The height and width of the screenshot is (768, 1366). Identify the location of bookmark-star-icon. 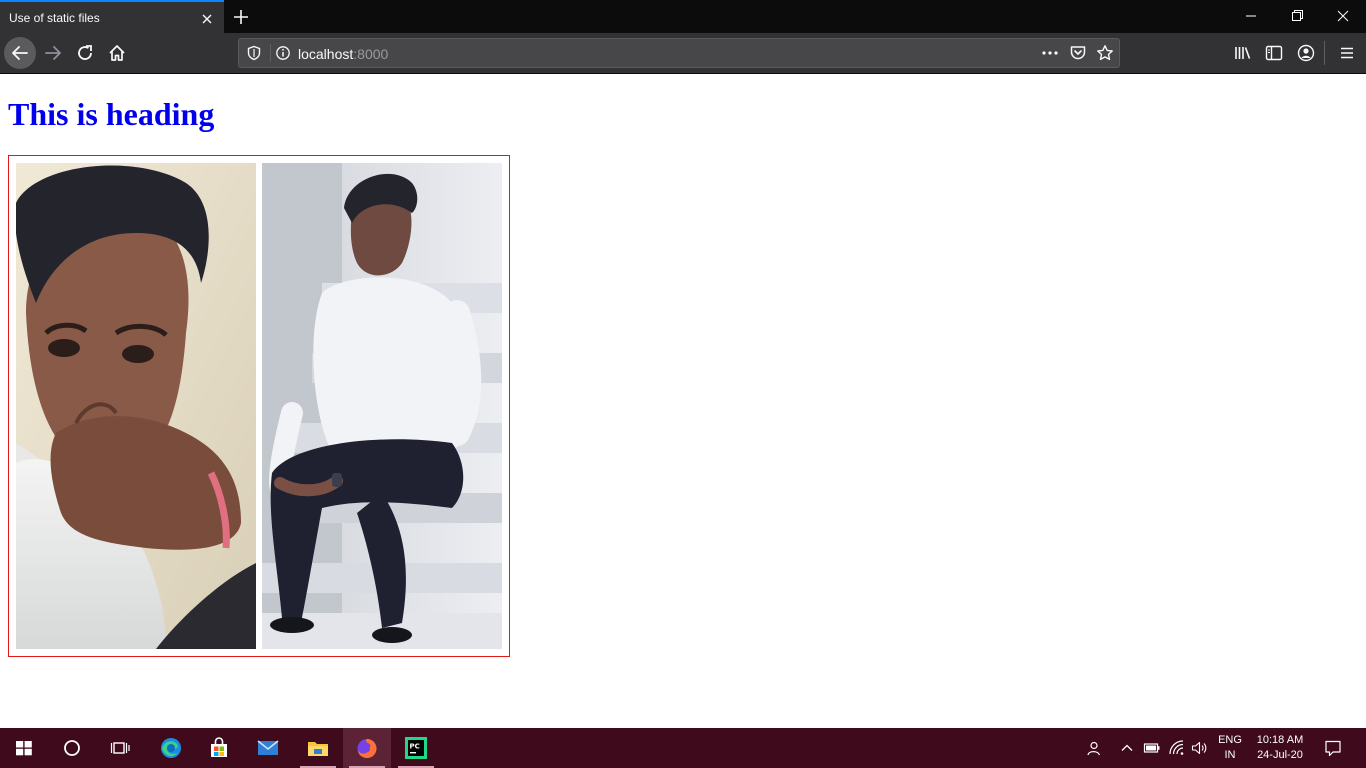
(1105, 53).